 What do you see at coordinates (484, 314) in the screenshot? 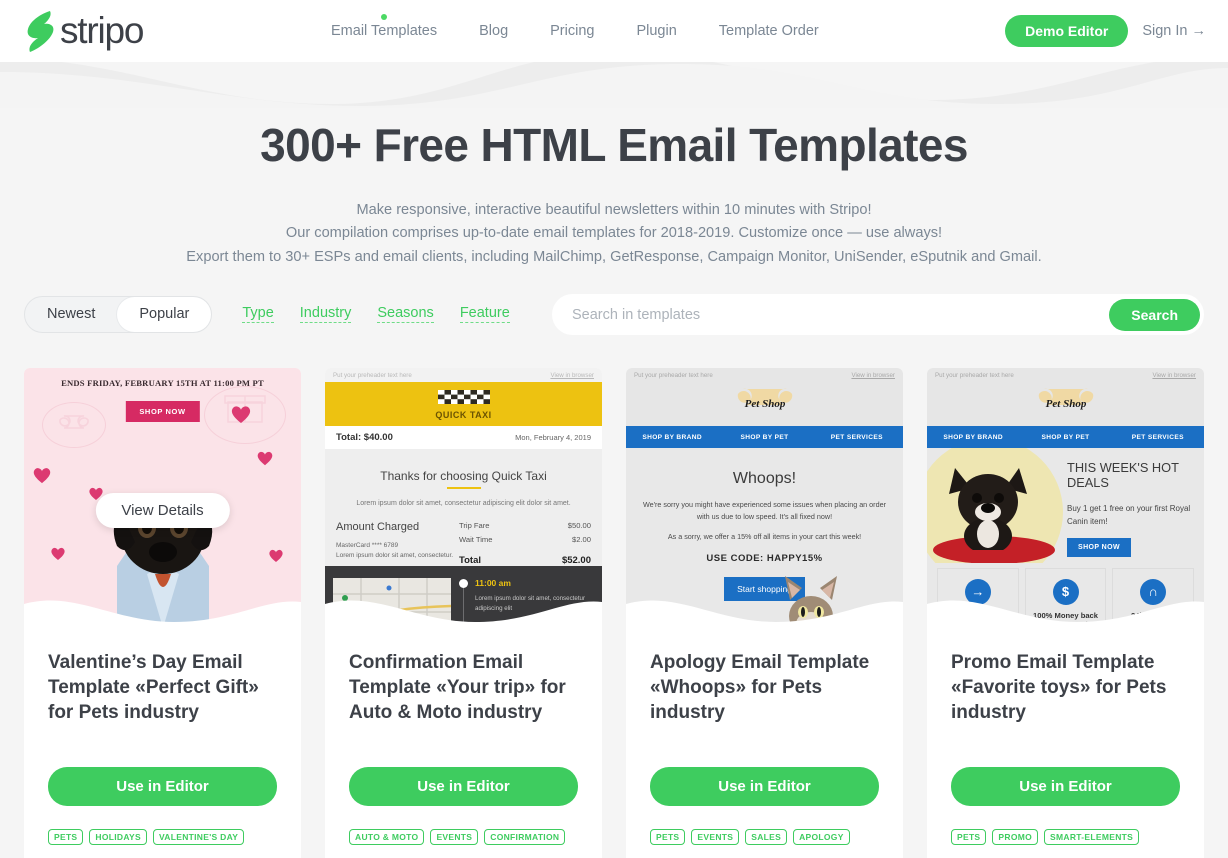
I see `filter-link-feature: Feature` at bounding box center [484, 314].